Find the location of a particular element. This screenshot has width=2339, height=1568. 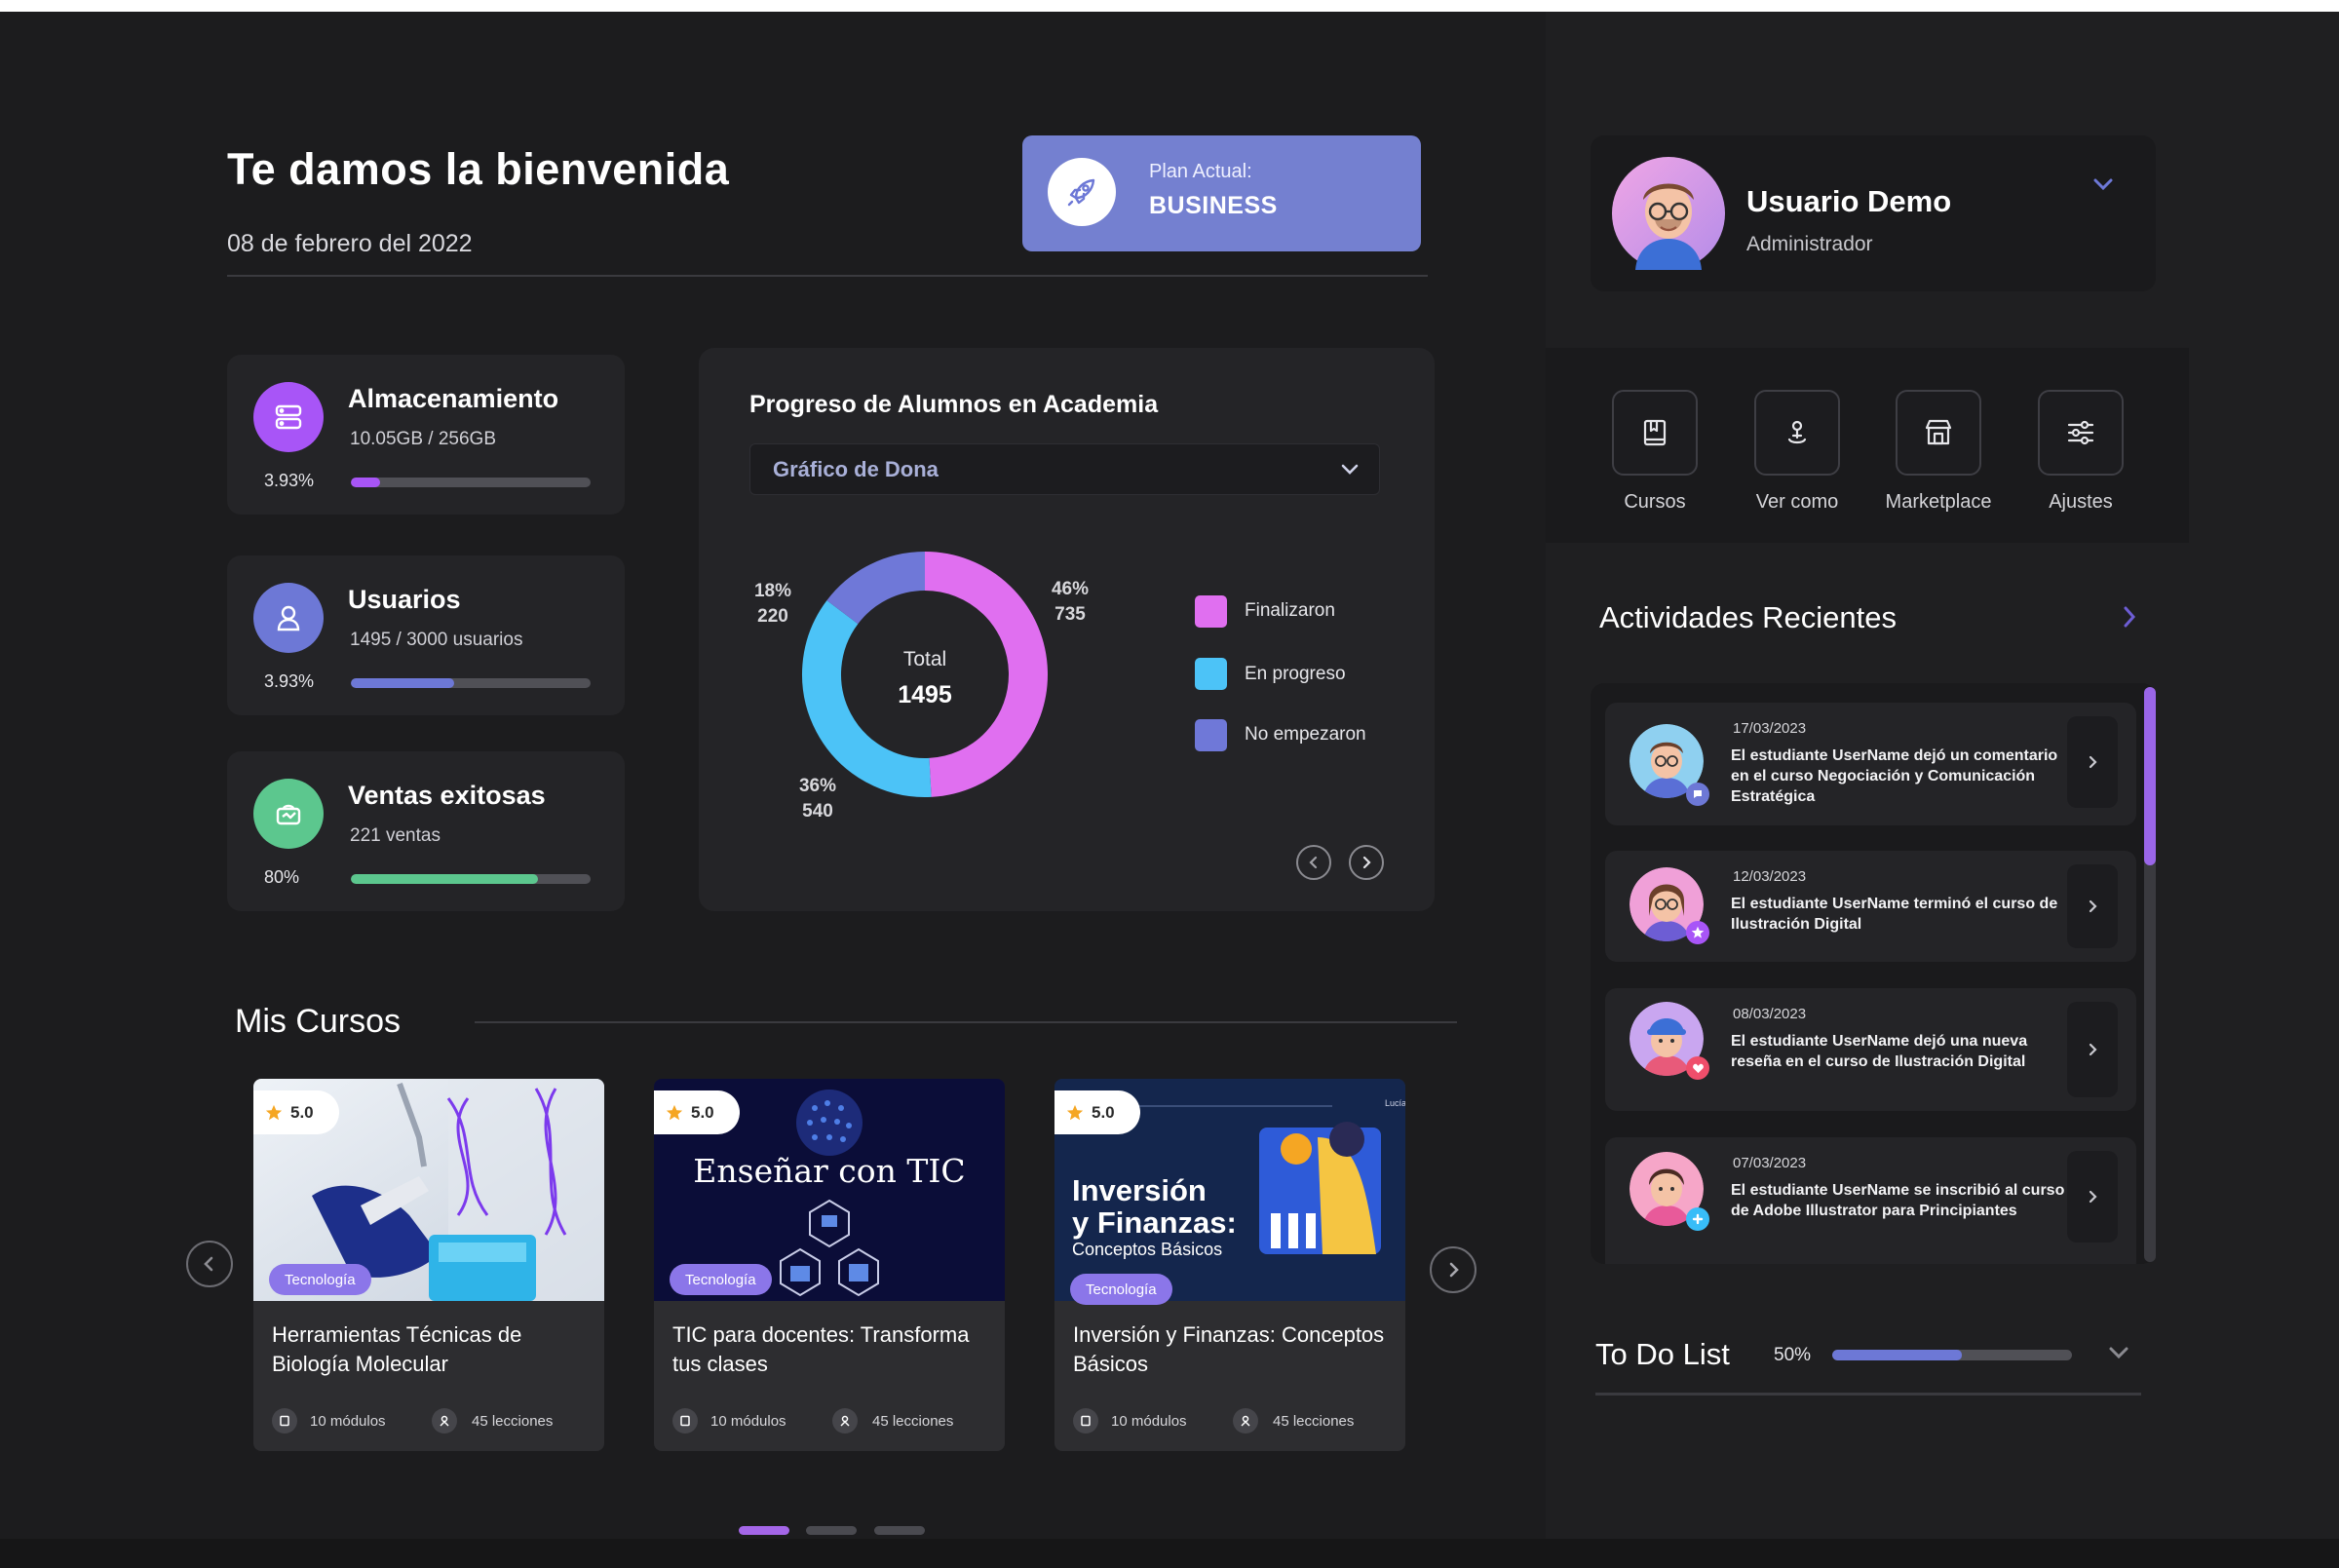

cursos-button is located at coordinates (1655, 433).